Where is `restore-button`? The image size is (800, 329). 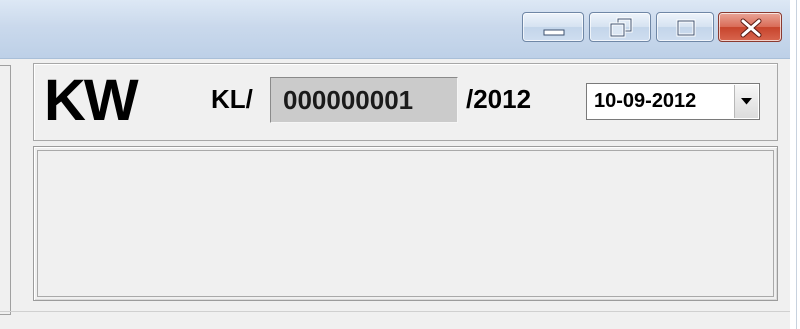 restore-button is located at coordinates (620, 27).